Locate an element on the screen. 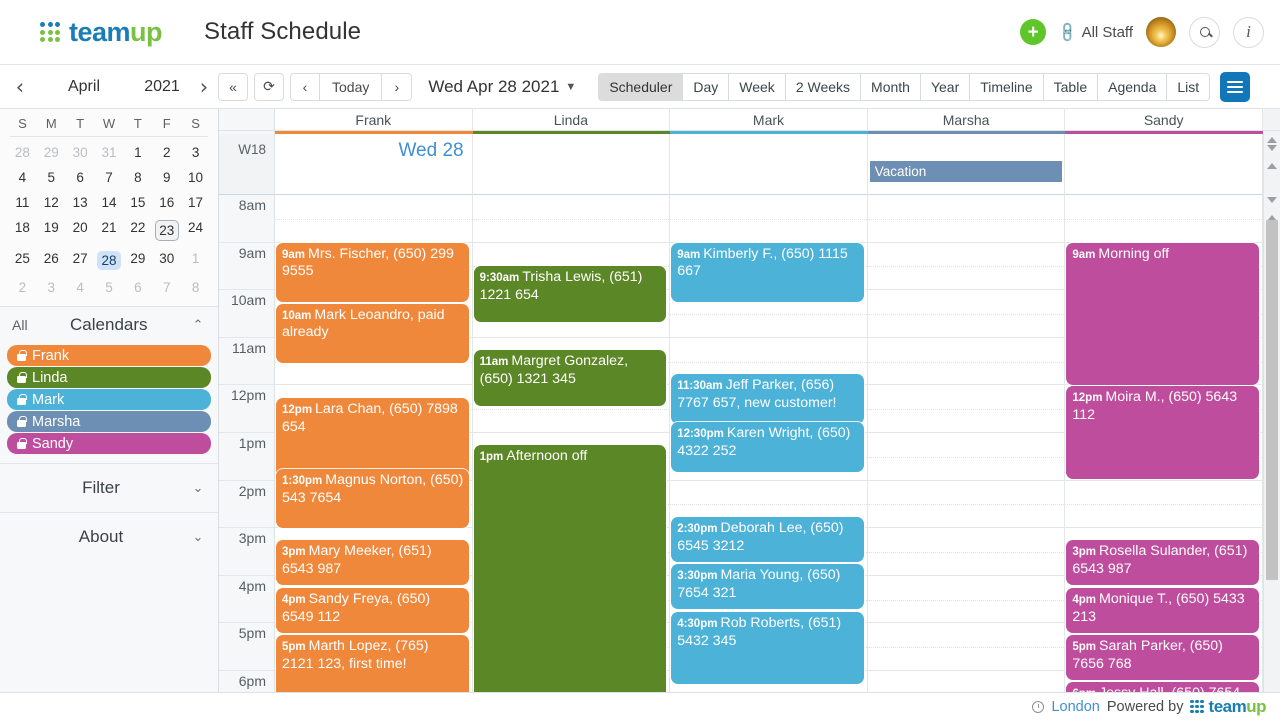  search-button is located at coordinates (1204, 32).